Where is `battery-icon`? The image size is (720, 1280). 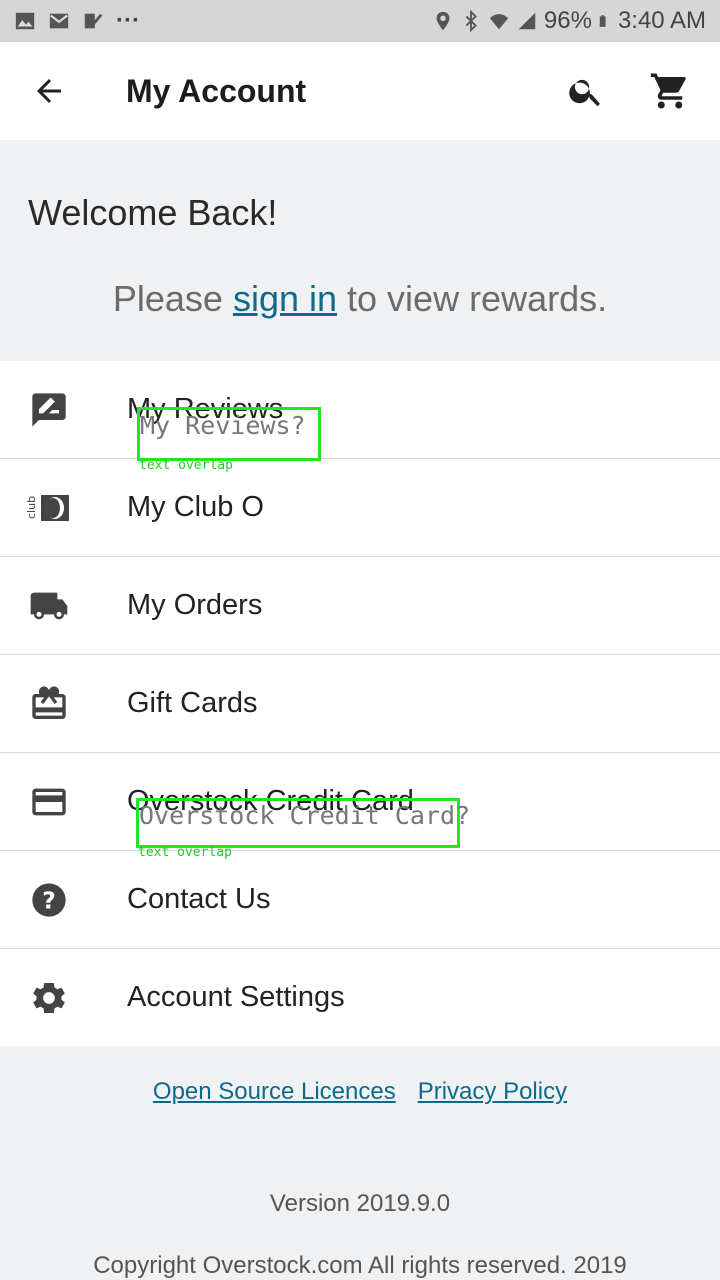 battery-icon is located at coordinates (602, 21).